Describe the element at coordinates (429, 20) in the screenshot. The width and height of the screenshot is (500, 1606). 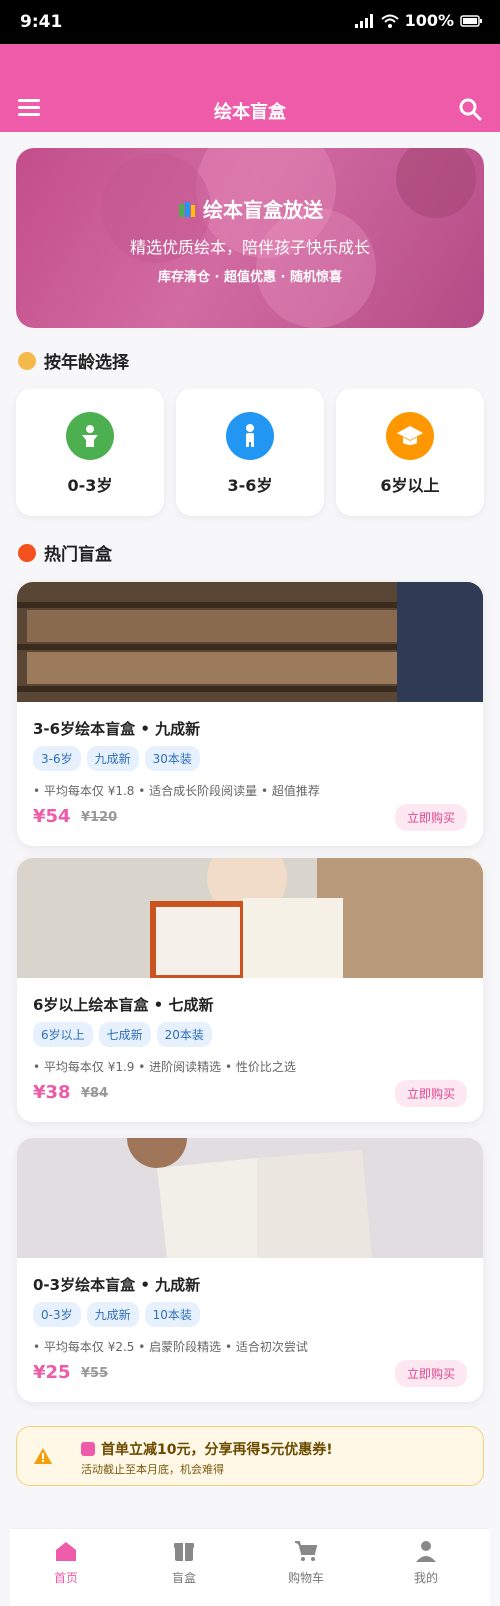
I see `battery-percent: 100%` at that location.